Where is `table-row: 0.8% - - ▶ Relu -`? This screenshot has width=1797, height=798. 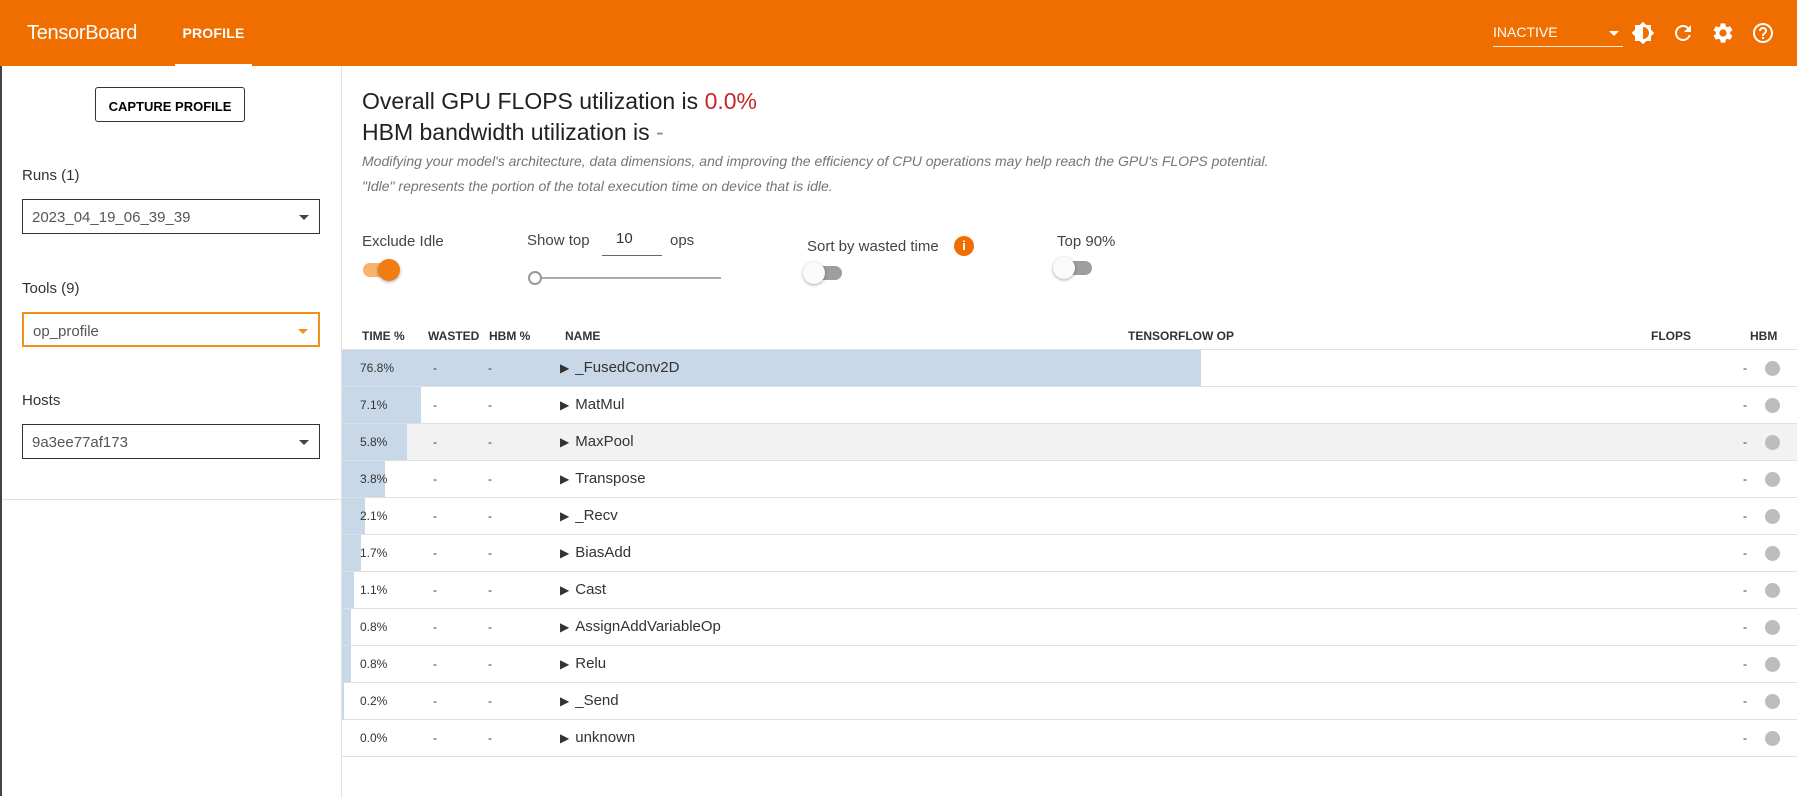 table-row: 0.8% - - ▶ Relu - is located at coordinates (1069, 664).